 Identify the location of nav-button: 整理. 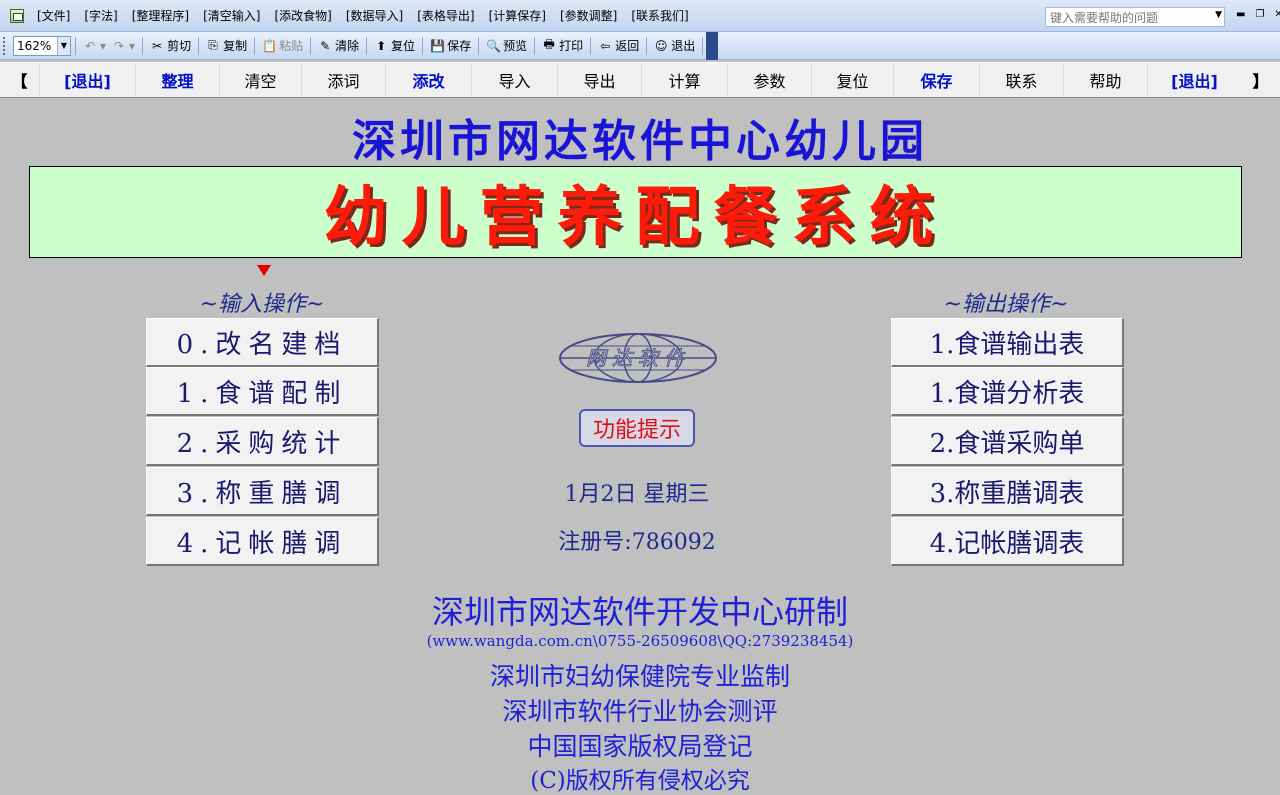
(177, 80).